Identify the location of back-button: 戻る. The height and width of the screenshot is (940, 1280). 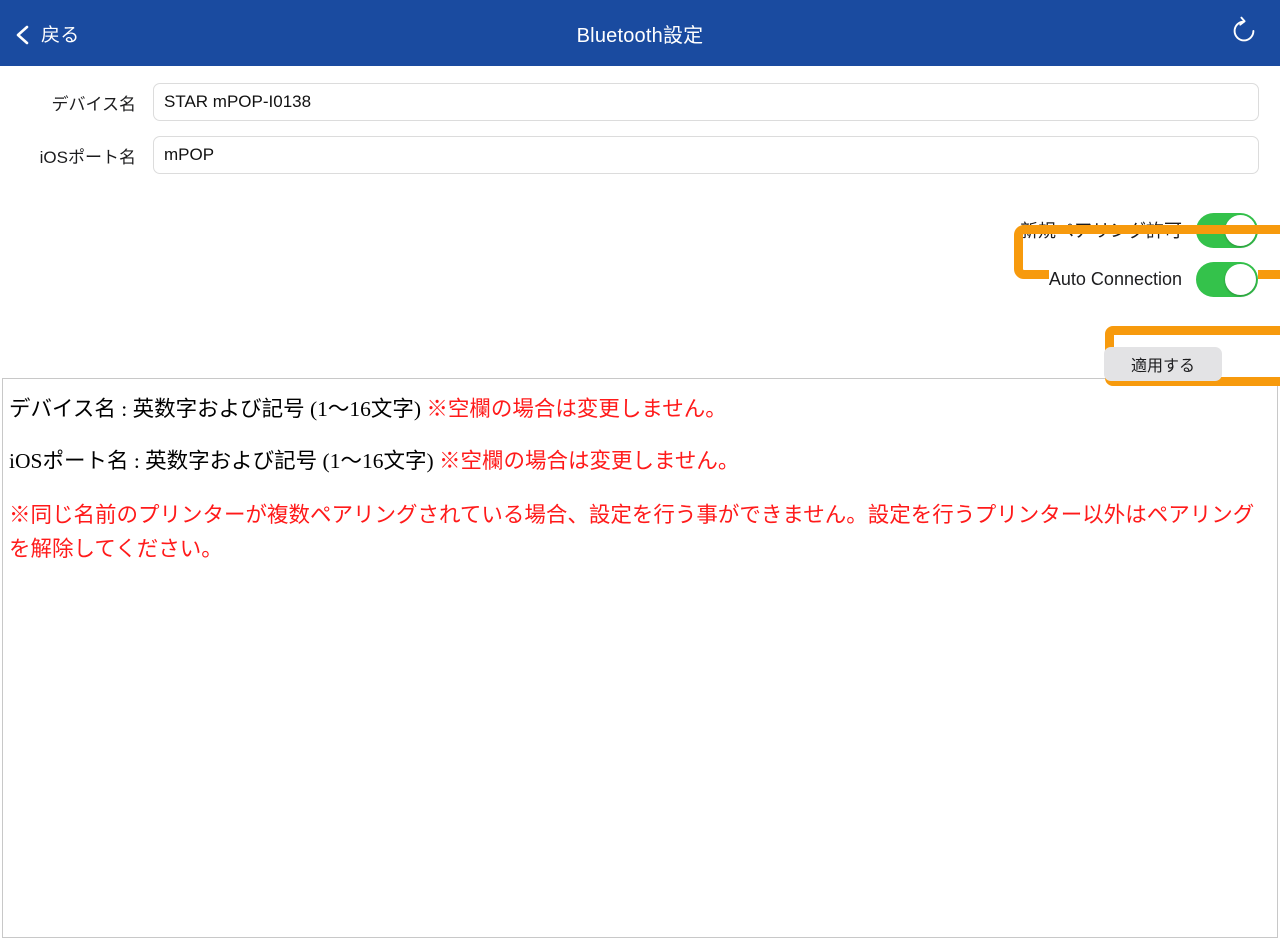
(47, 33).